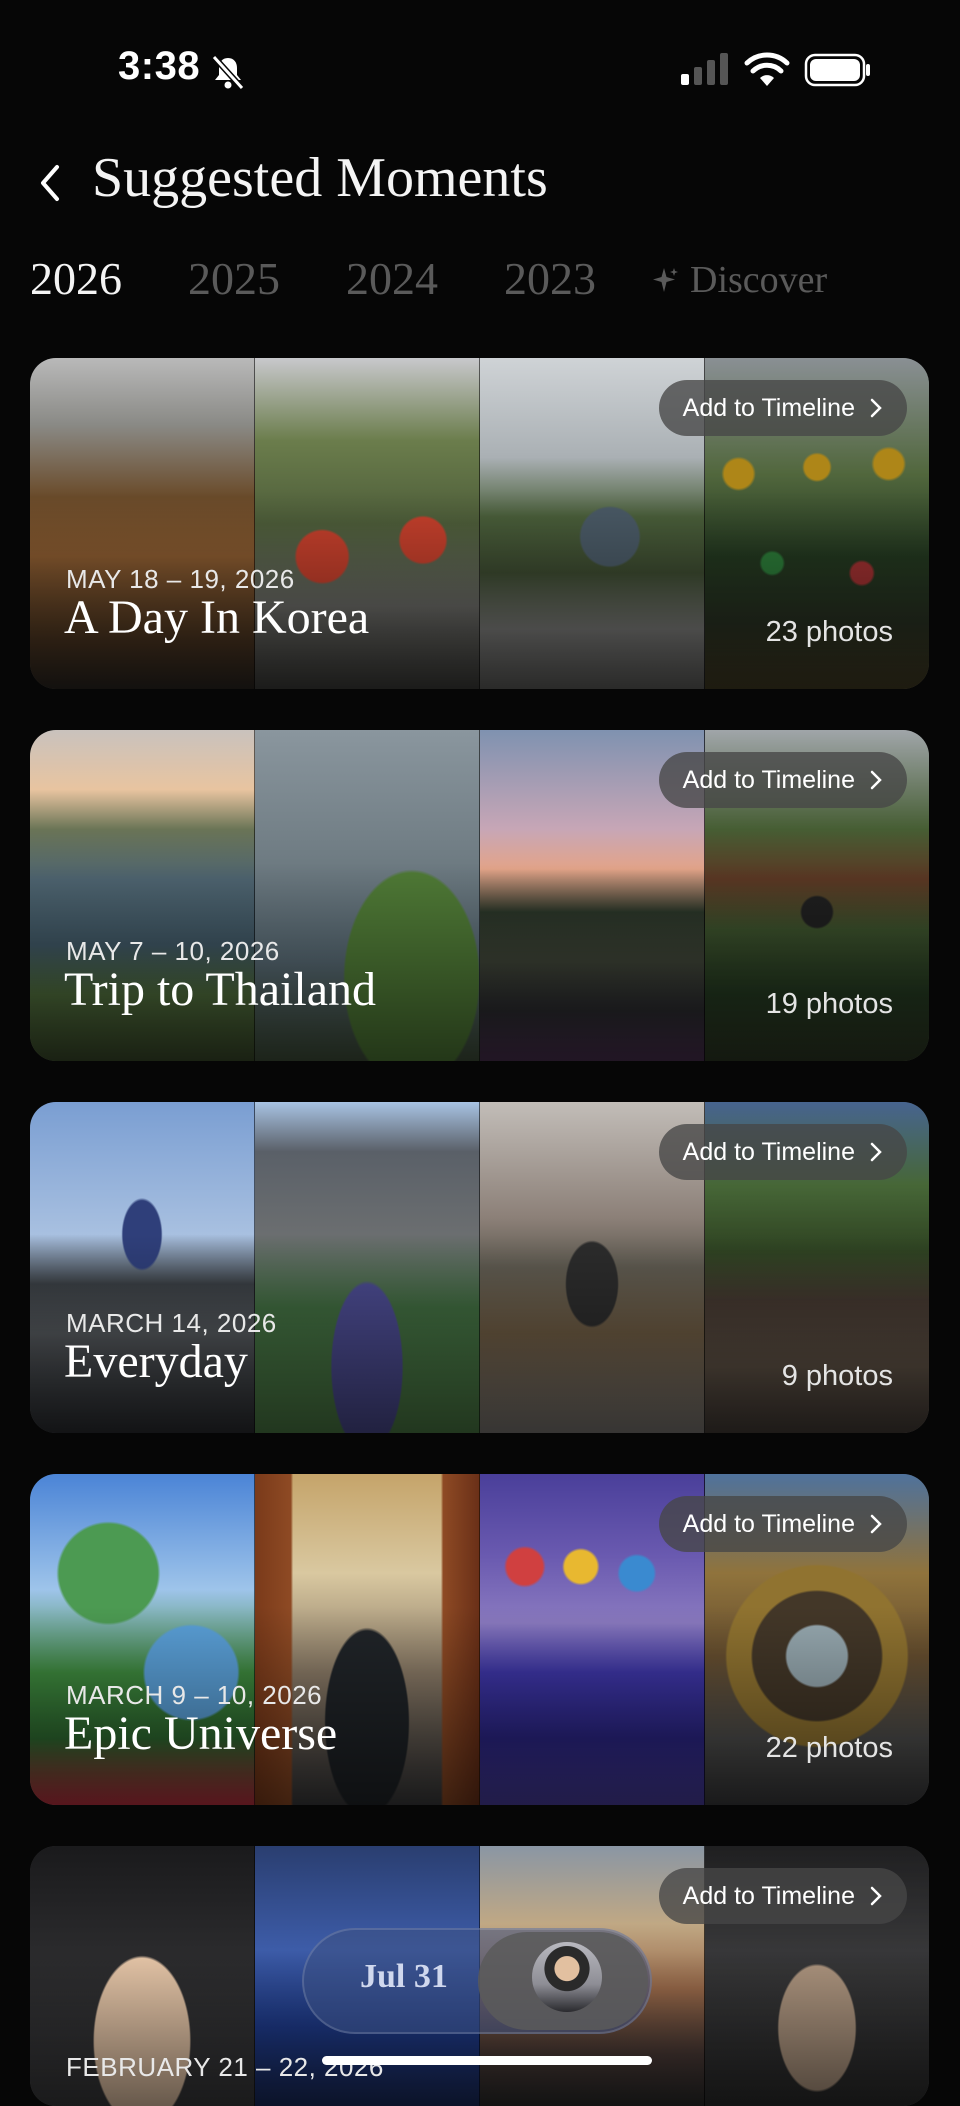 This screenshot has height=2106, width=960. What do you see at coordinates (480, 70) in the screenshot?
I see `status-bar: 3:38` at bounding box center [480, 70].